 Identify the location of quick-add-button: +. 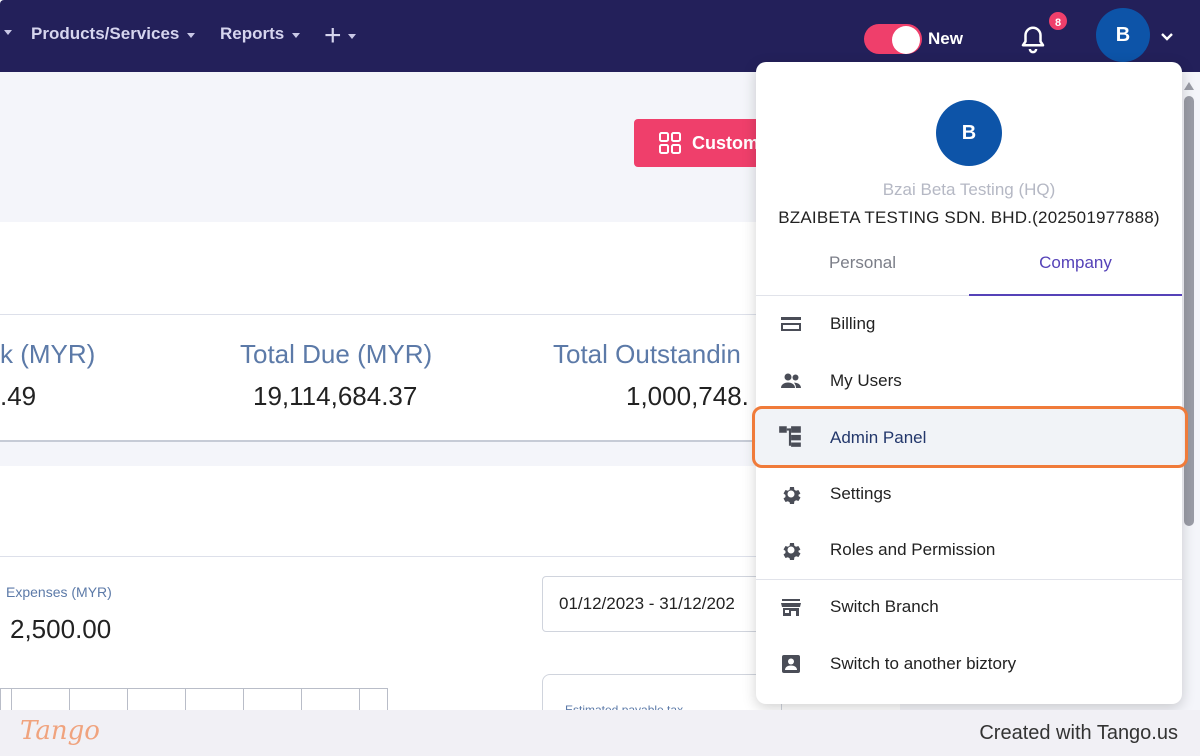
(340, 35).